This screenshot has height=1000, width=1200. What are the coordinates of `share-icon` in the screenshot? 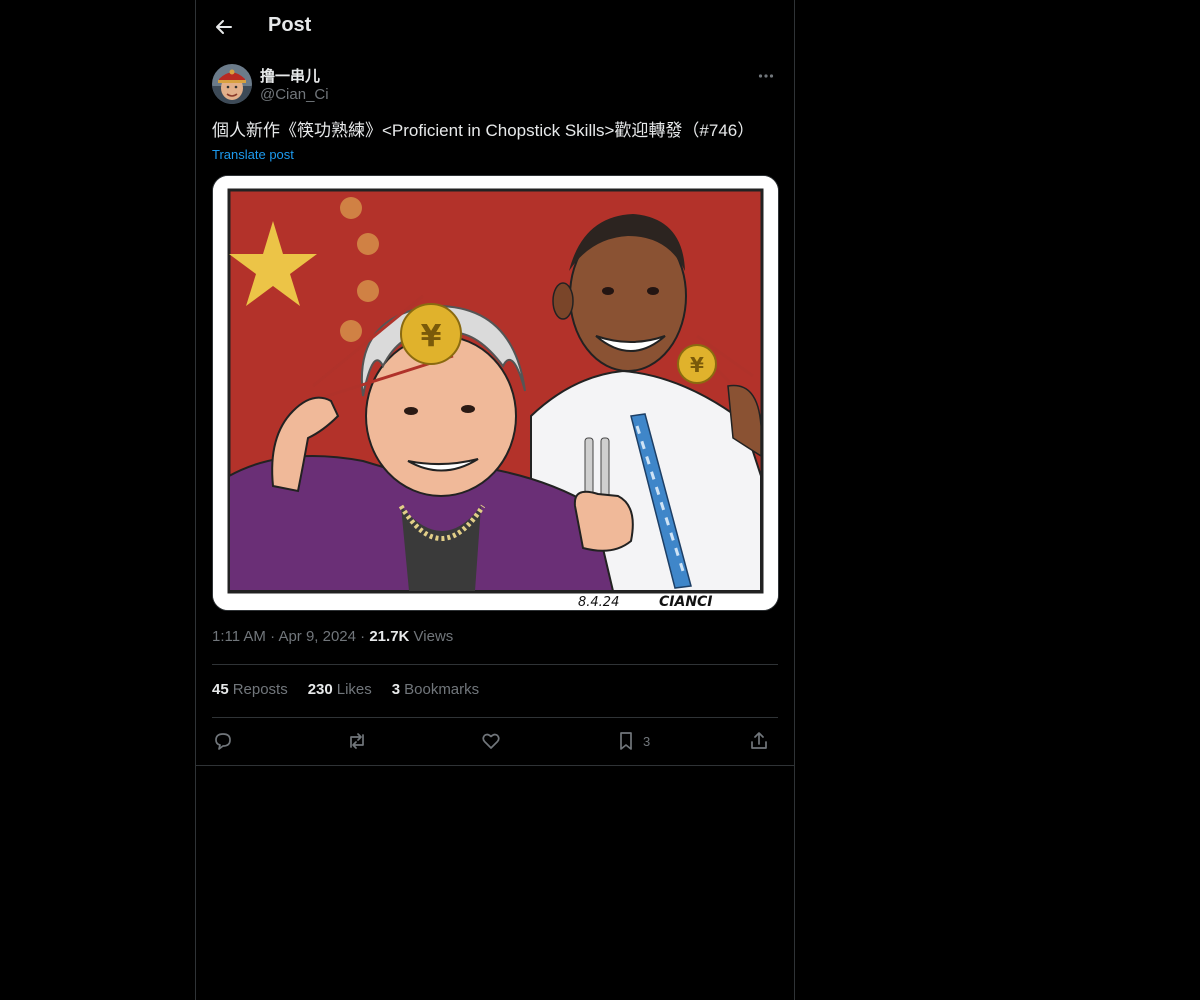 It's located at (759, 740).